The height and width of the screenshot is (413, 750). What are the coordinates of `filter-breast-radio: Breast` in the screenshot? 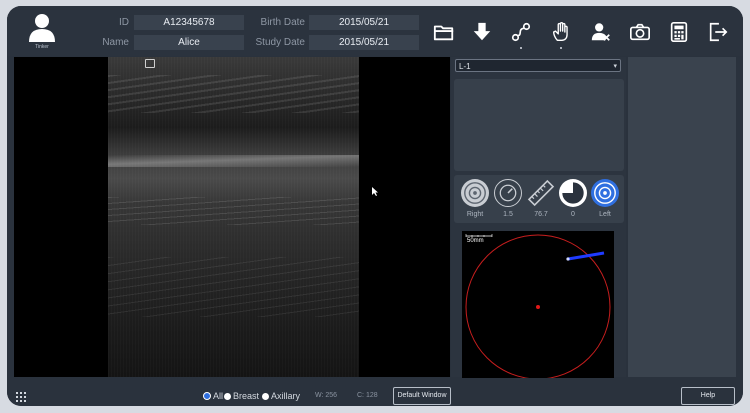 It's located at (241, 396).